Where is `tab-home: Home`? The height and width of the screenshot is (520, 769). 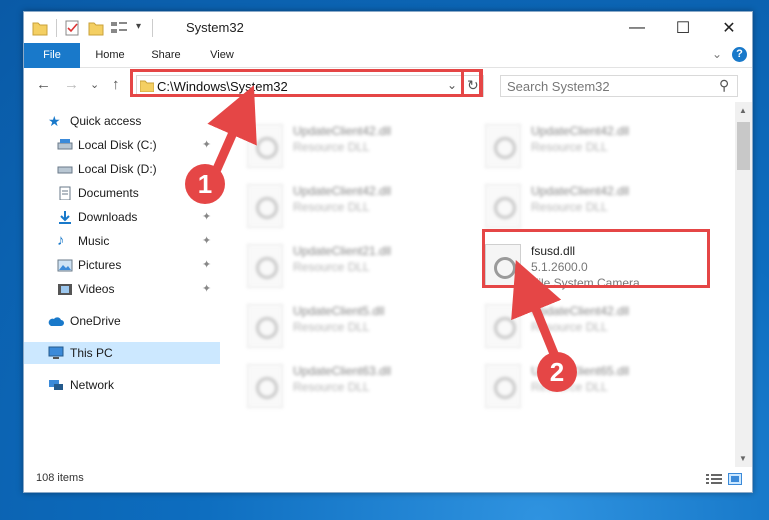 tab-home: Home is located at coordinates (110, 55).